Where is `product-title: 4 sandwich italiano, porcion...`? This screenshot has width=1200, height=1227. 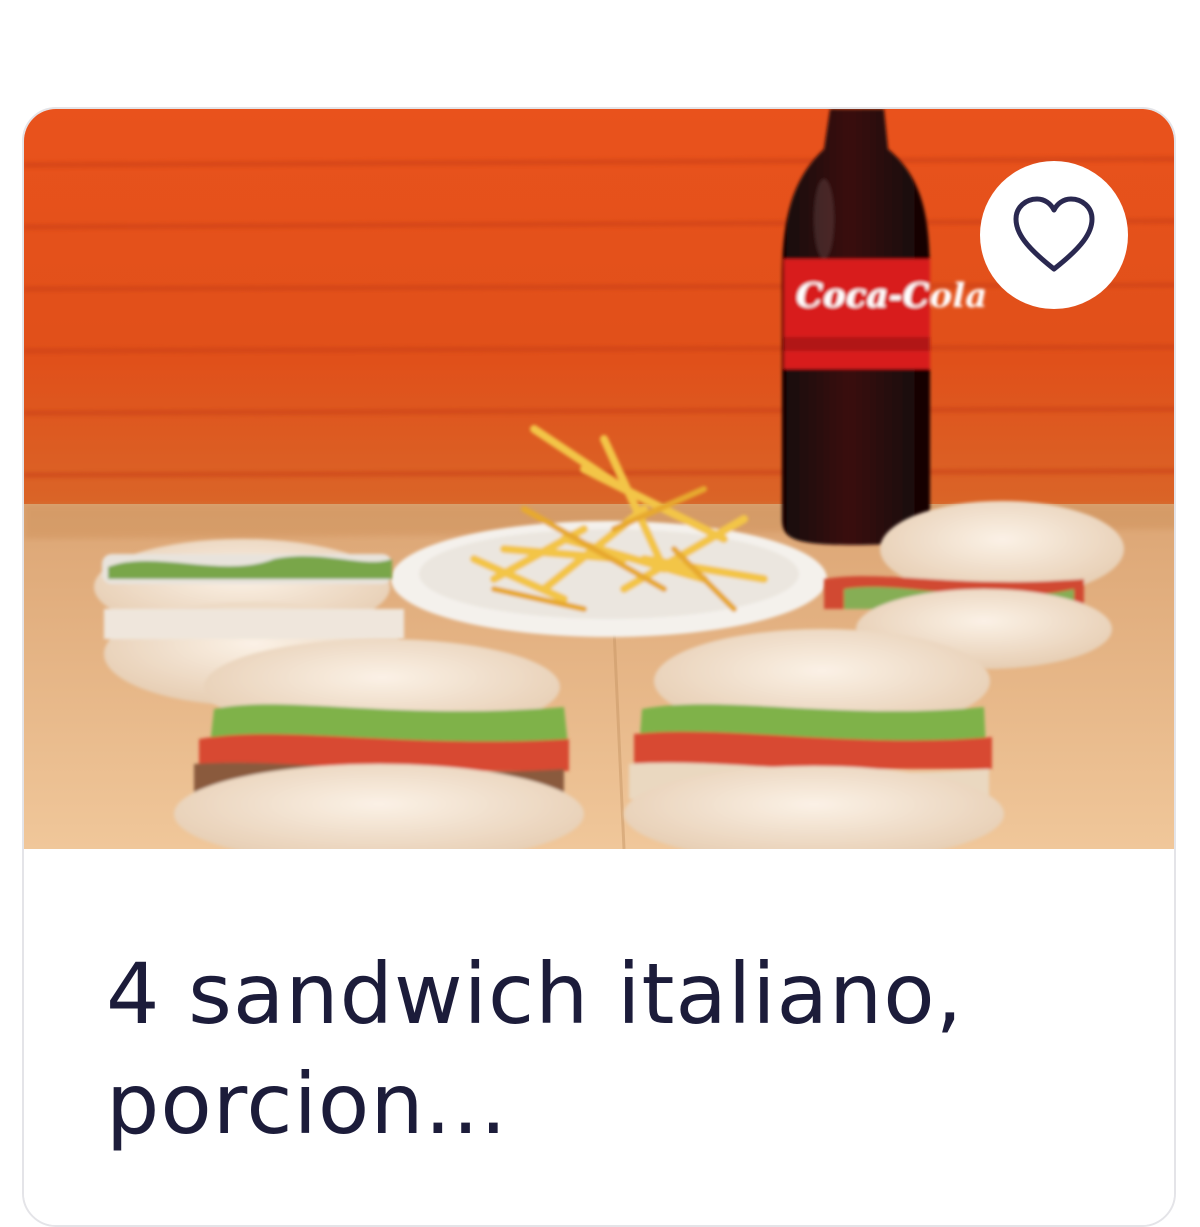
product-title: 4 sandwich italiano, porcion... is located at coordinates (606, 1049).